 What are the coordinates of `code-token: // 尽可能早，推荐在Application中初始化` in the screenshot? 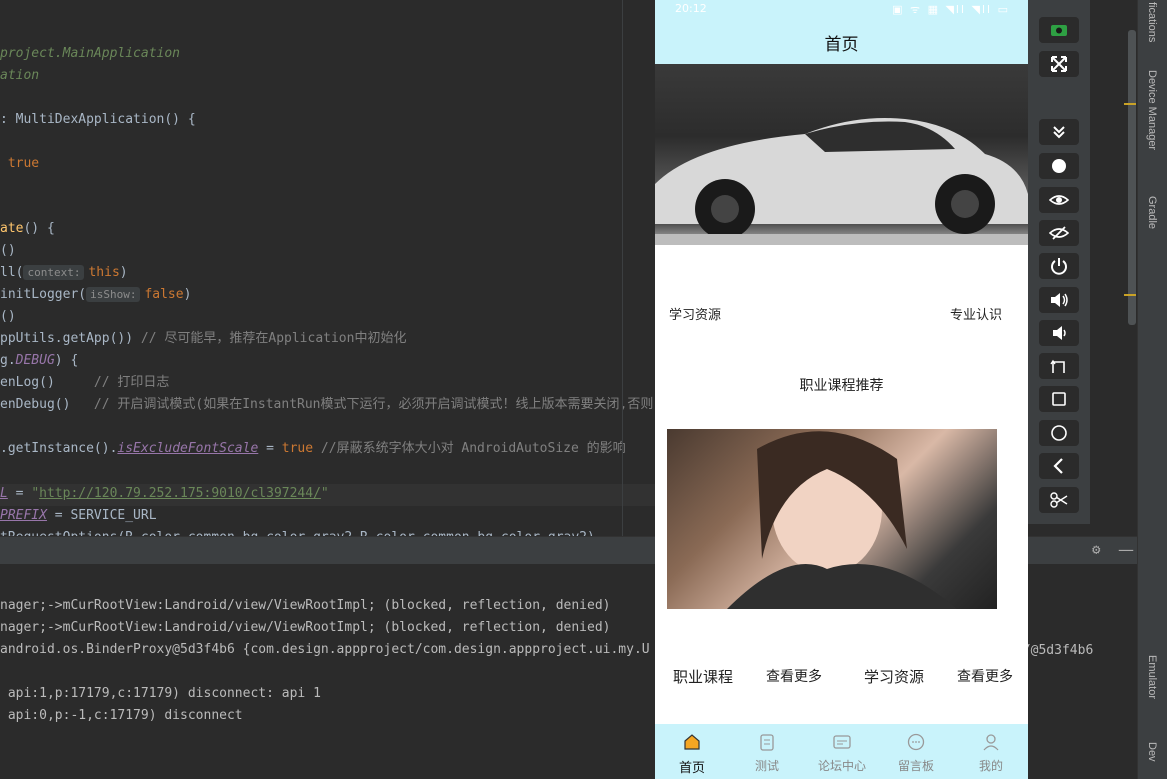 It's located at (273, 338).